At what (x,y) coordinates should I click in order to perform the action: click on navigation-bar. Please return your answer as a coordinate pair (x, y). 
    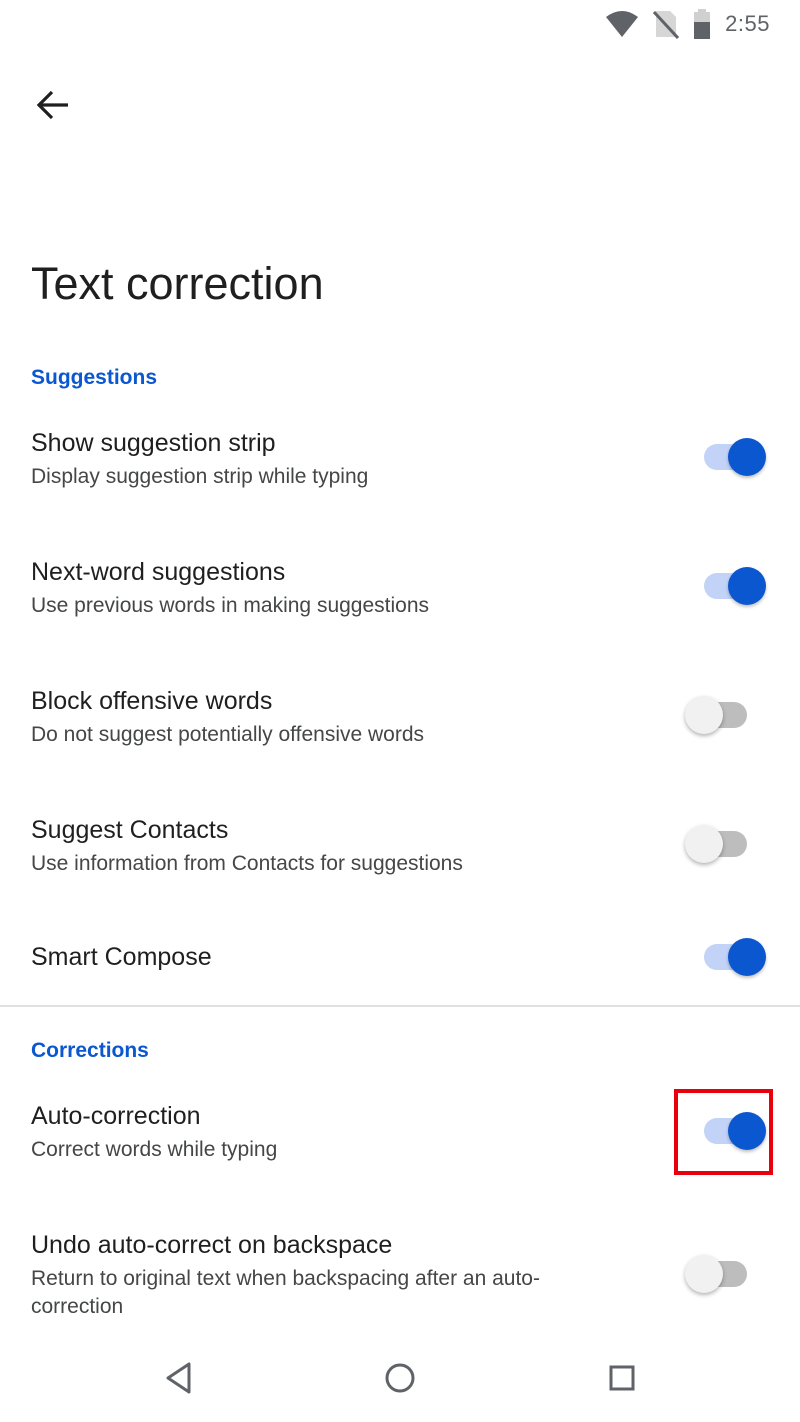
    Looking at the image, I should click on (400, 1382).